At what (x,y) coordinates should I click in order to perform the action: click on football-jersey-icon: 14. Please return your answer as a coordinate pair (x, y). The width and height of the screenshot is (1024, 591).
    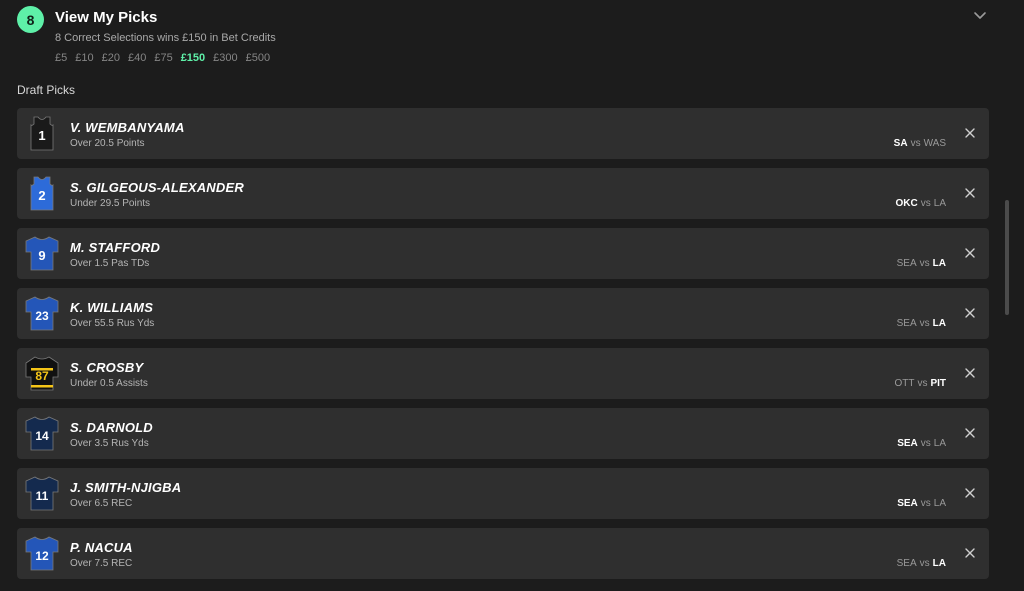
    Looking at the image, I should click on (42, 433).